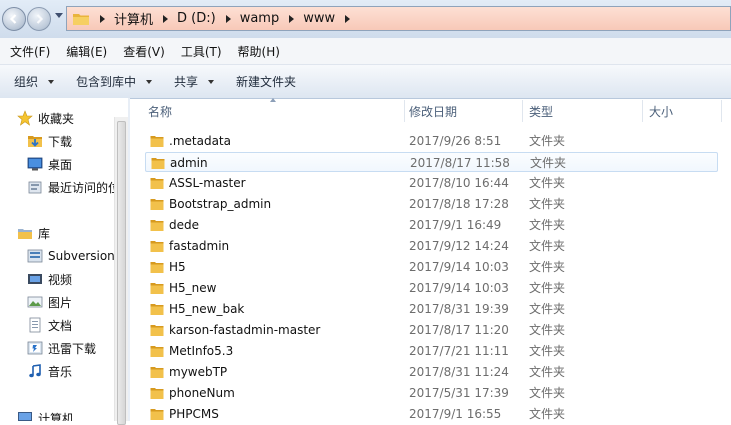  I want to click on menu-item: 查看(V), so click(144, 51).